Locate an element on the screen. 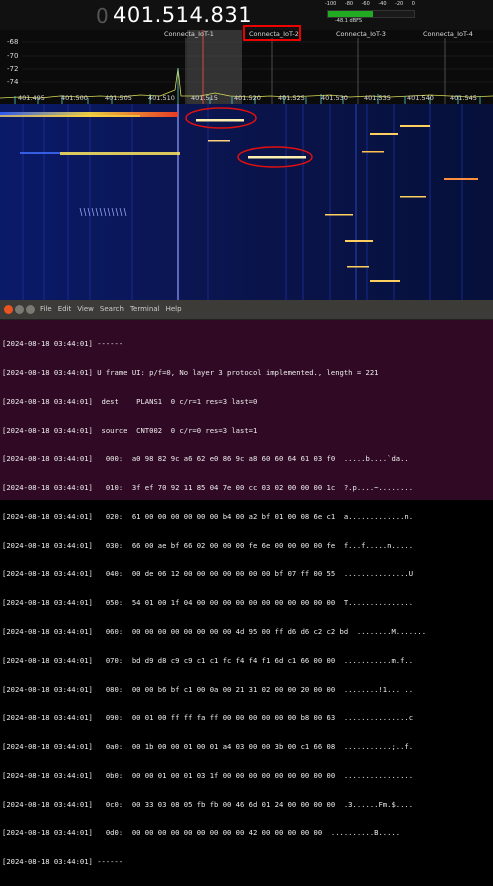 Image resolution: width=493 pixels, height=886 pixels. level-meter-bar is located at coordinates (371, 14).